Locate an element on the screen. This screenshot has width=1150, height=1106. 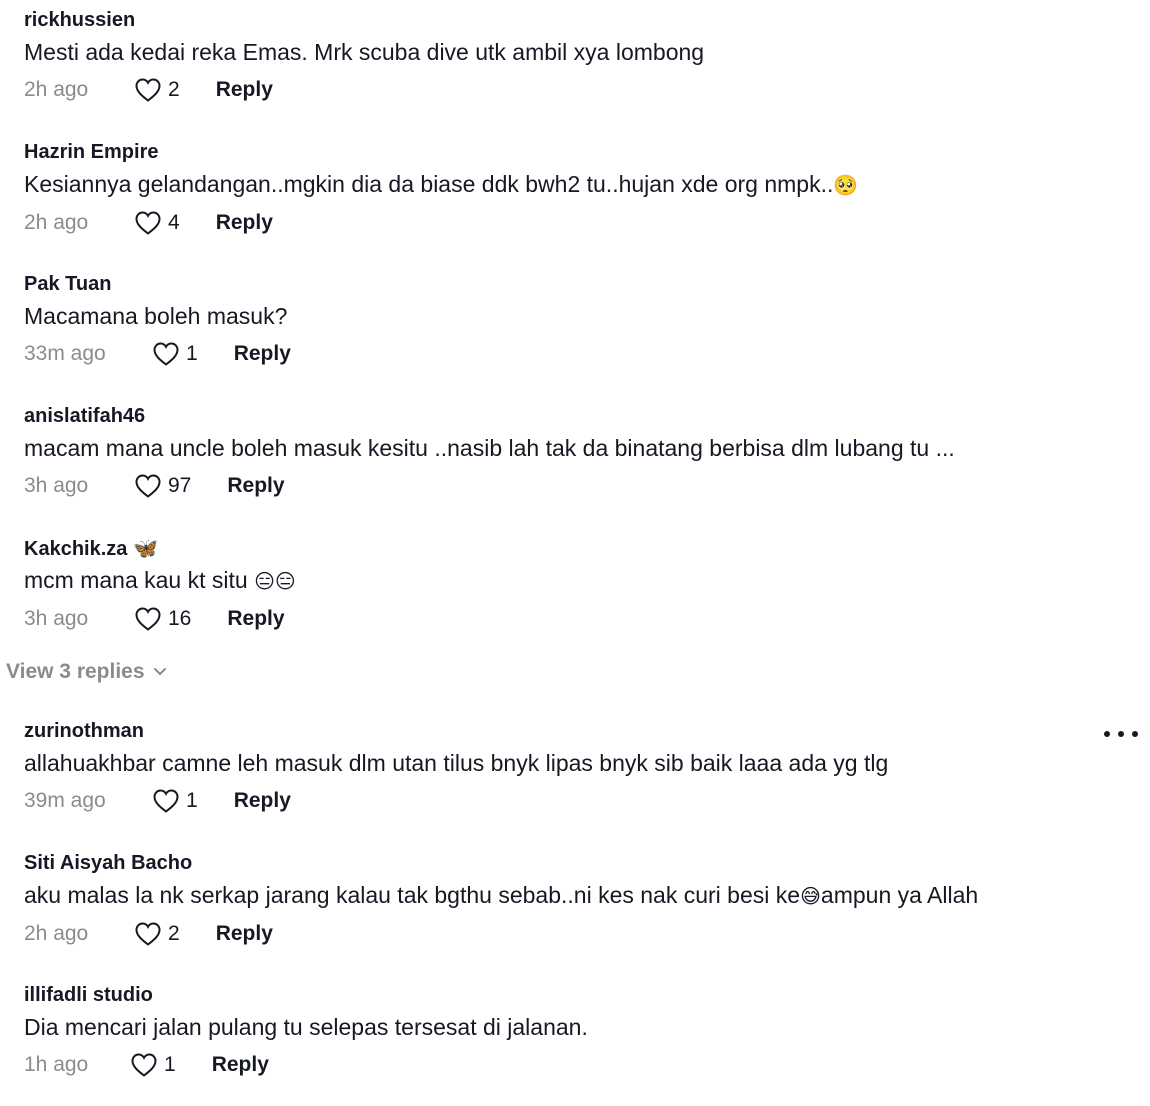
comment-username-text: Kakchik.za is located at coordinates (76, 549).